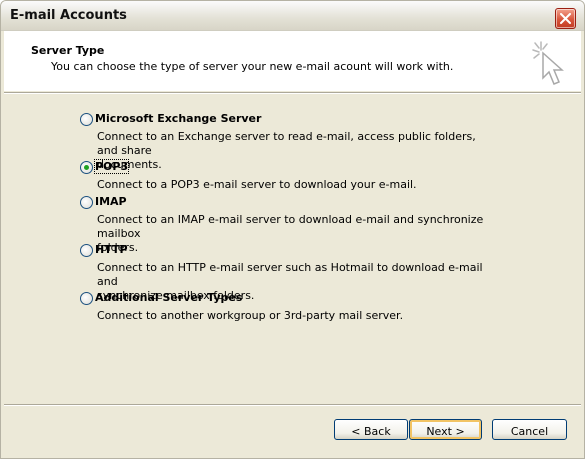 This screenshot has height=459, width=585. I want to click on header-separator, so click(292, 93).